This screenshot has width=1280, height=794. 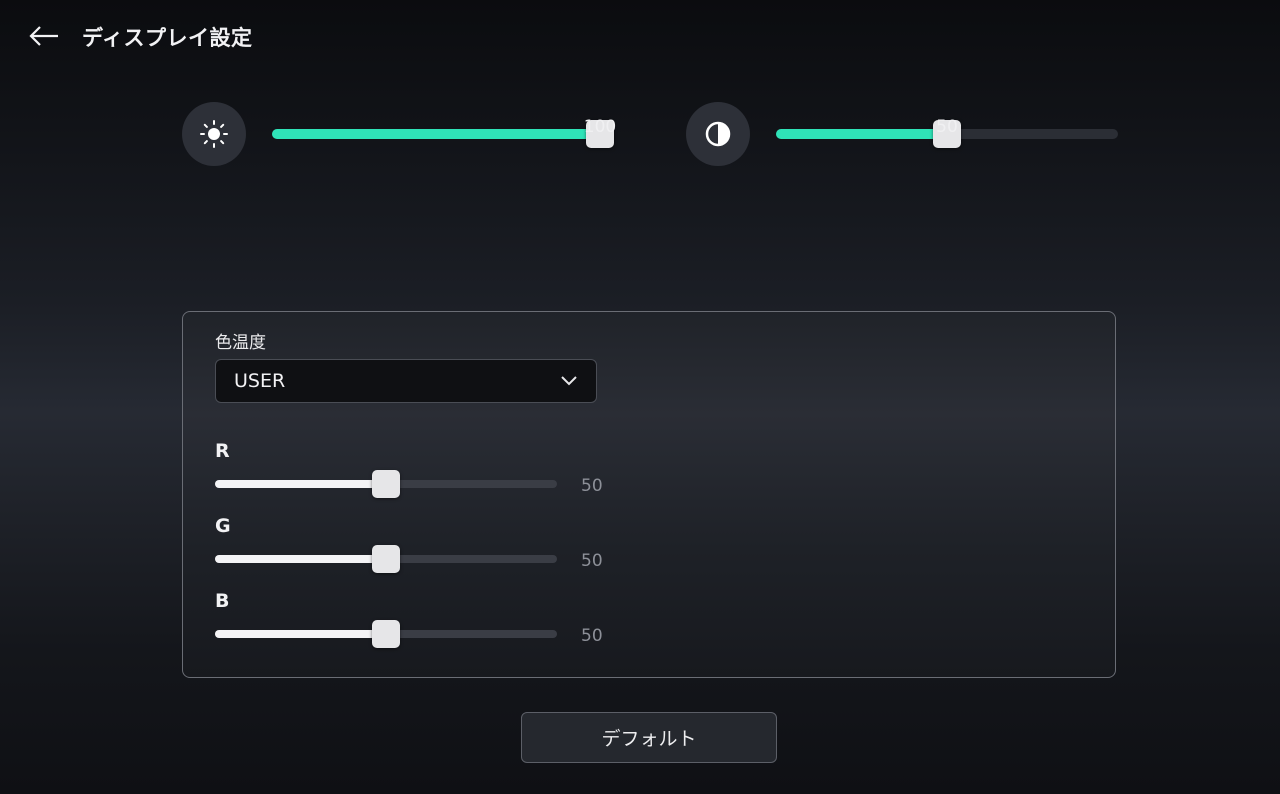 What do you see at coordinates (592, 636) in the screenshot?
I see `blue-value: 50` at bounding box center [592, 636].